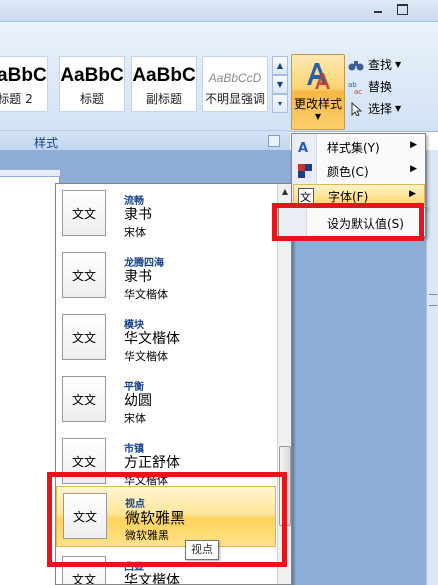 The width and height of the screenshot is (438, 585). I want to click on style-name: 标题 2, so click(16, 99).